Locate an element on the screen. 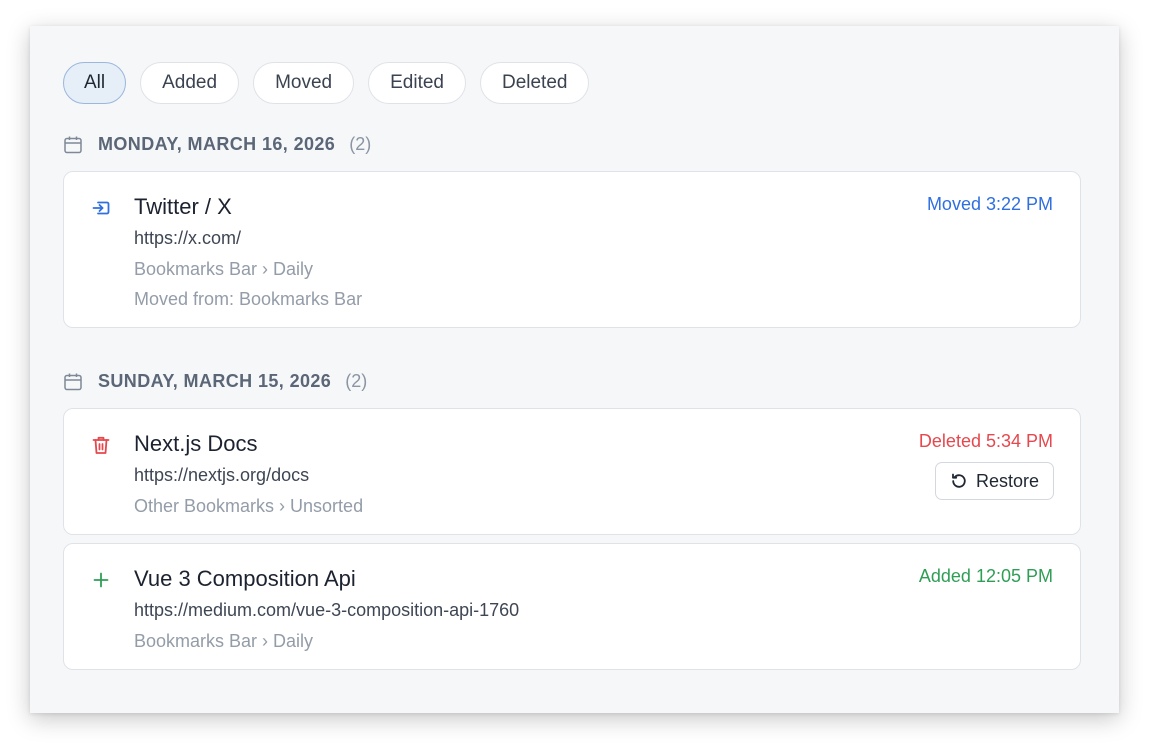 The width and height of the screenshot is (1162, 756). item-status: Moved 3:22 PM is located at coordinates (989, 204).